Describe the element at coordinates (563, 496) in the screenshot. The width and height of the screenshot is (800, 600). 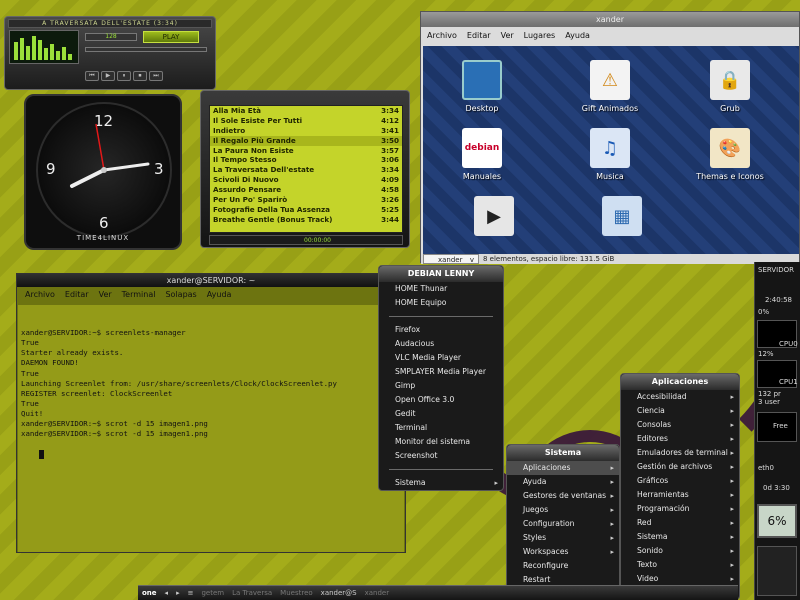
I see `menu-item: Gestores de ventanas ▸` at that location.